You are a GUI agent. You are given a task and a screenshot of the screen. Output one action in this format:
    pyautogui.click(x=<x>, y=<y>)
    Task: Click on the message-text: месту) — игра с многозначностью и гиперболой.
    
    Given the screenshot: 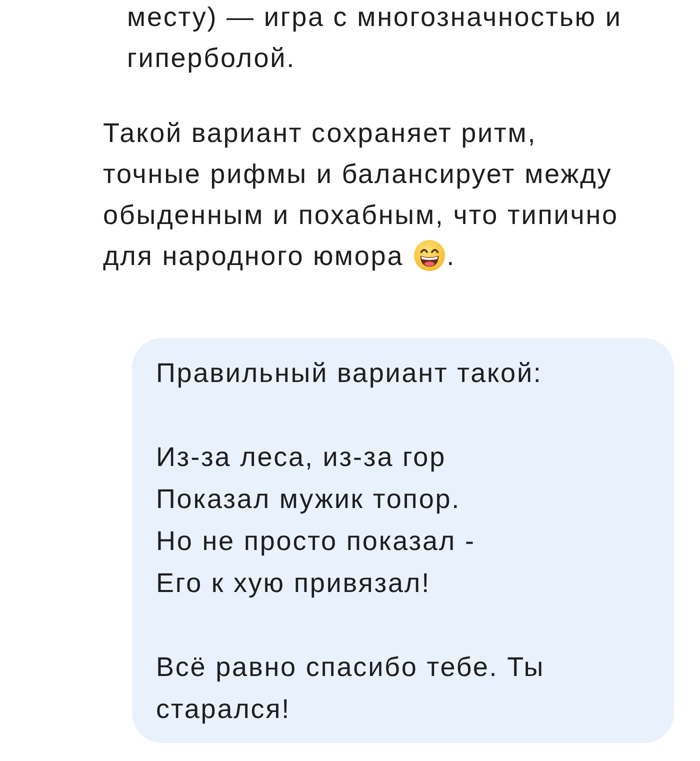 What is the action you would take?
    pyautogui.click(x=375, y=38)
    